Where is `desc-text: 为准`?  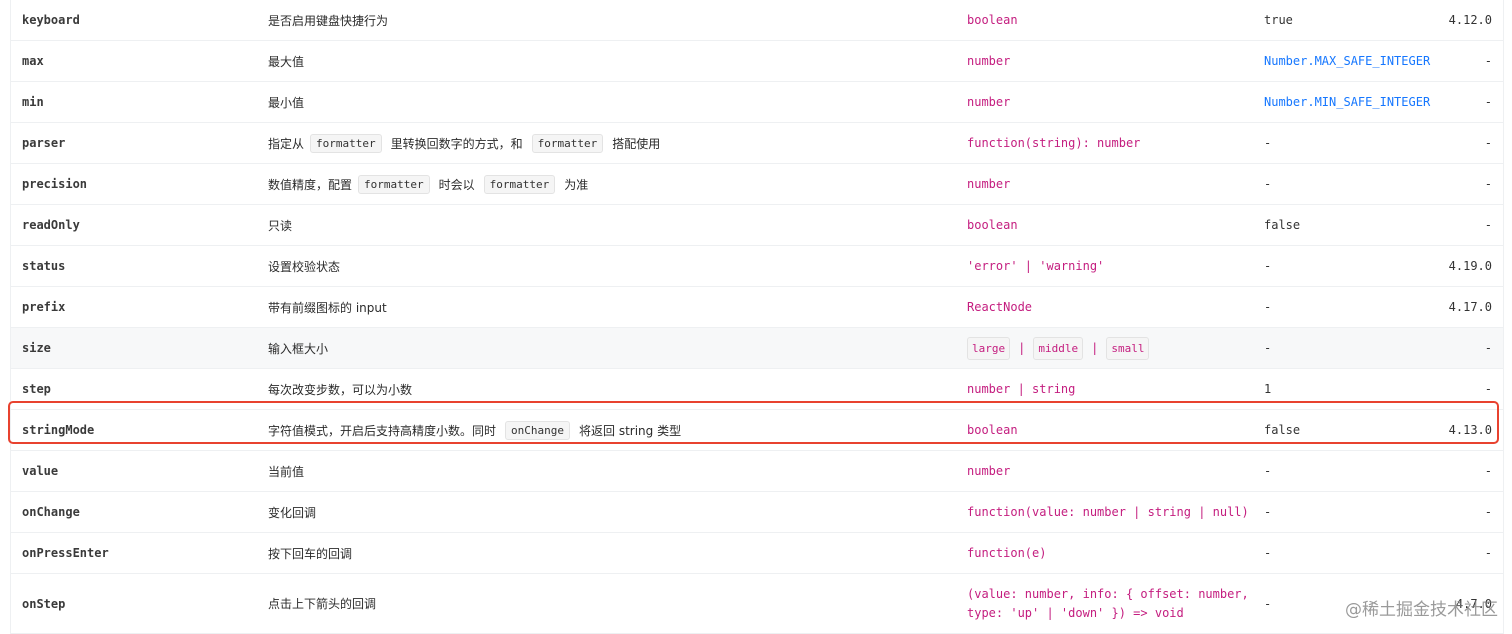
desc-text: 为准 is located at coordinates (576, 184).